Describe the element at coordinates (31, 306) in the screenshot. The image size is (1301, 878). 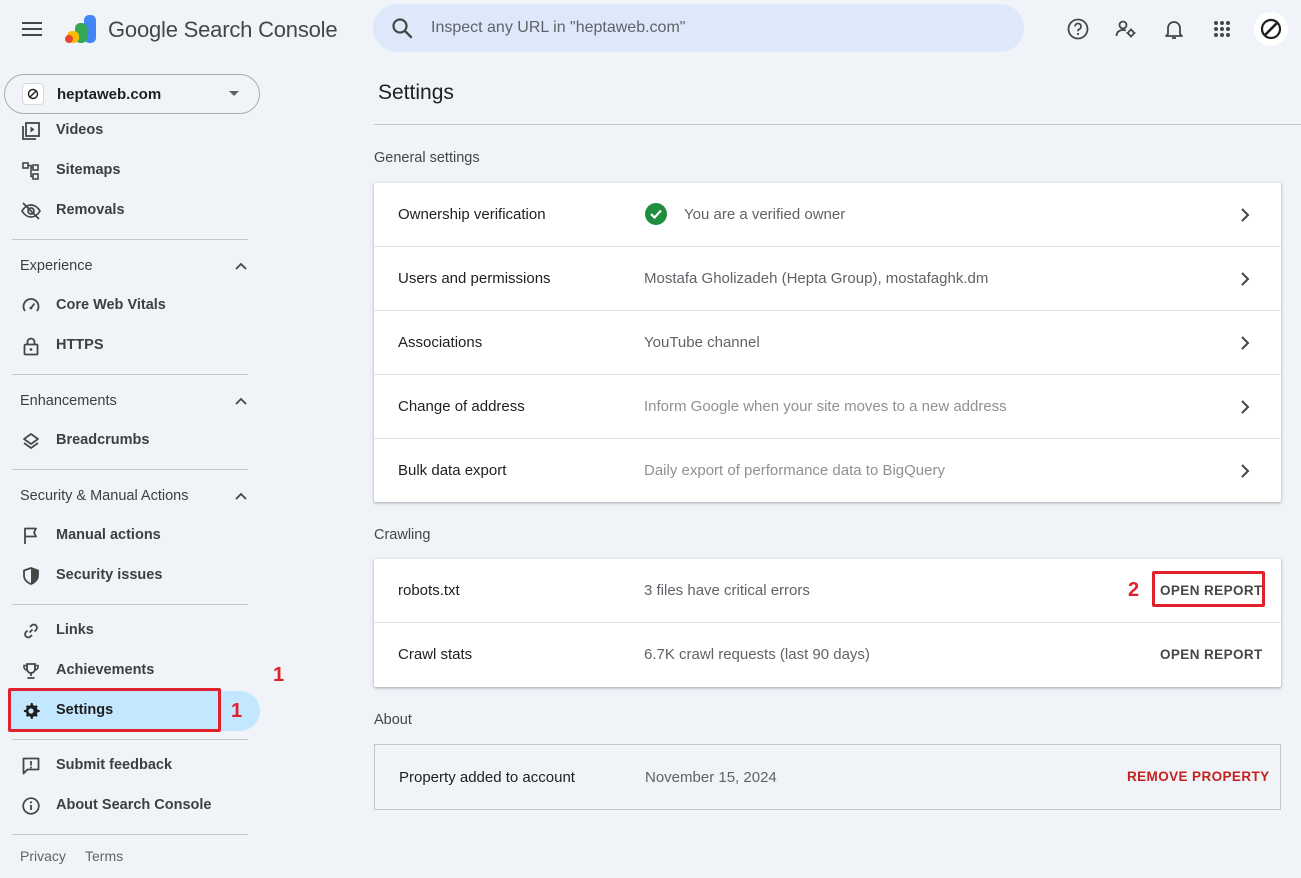
I see `speed-gauge-icon` at that location.